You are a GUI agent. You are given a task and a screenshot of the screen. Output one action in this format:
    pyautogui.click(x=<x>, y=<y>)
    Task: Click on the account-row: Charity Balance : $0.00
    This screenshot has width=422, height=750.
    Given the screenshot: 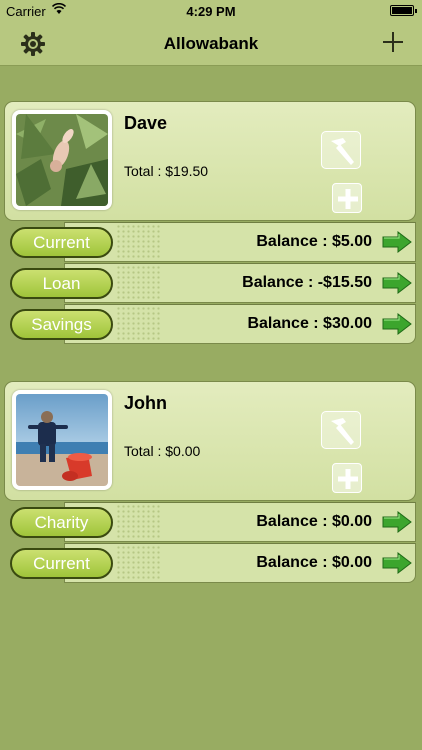 What is the action you would take?
    pyautogui.click(x=210, y=522)
    